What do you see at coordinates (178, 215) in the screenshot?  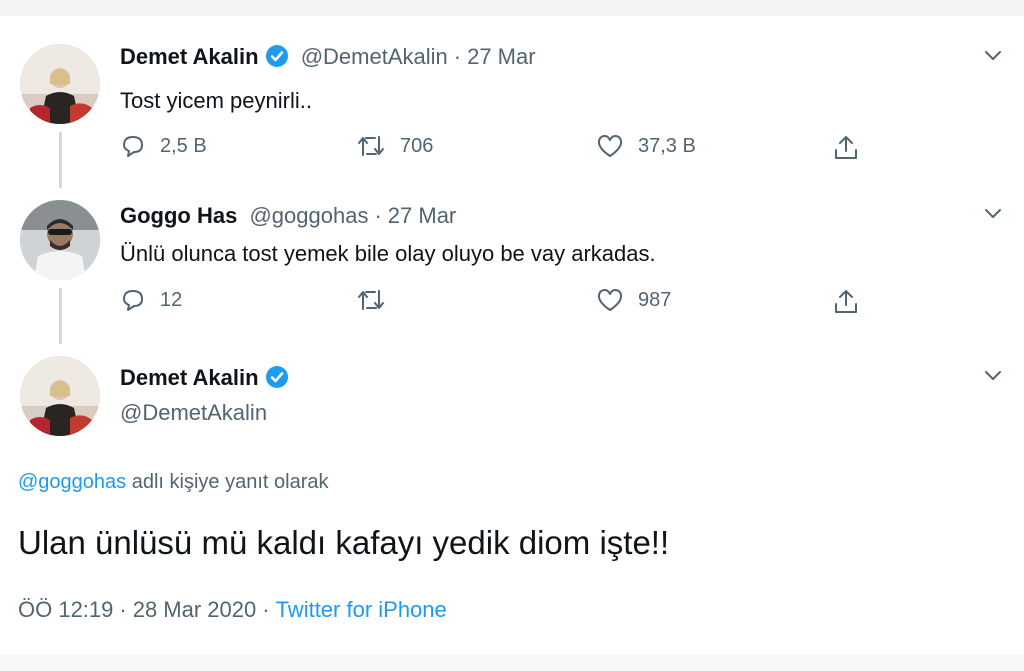 I see `display-name: Goggo Has` at bounding box center [178, 215].